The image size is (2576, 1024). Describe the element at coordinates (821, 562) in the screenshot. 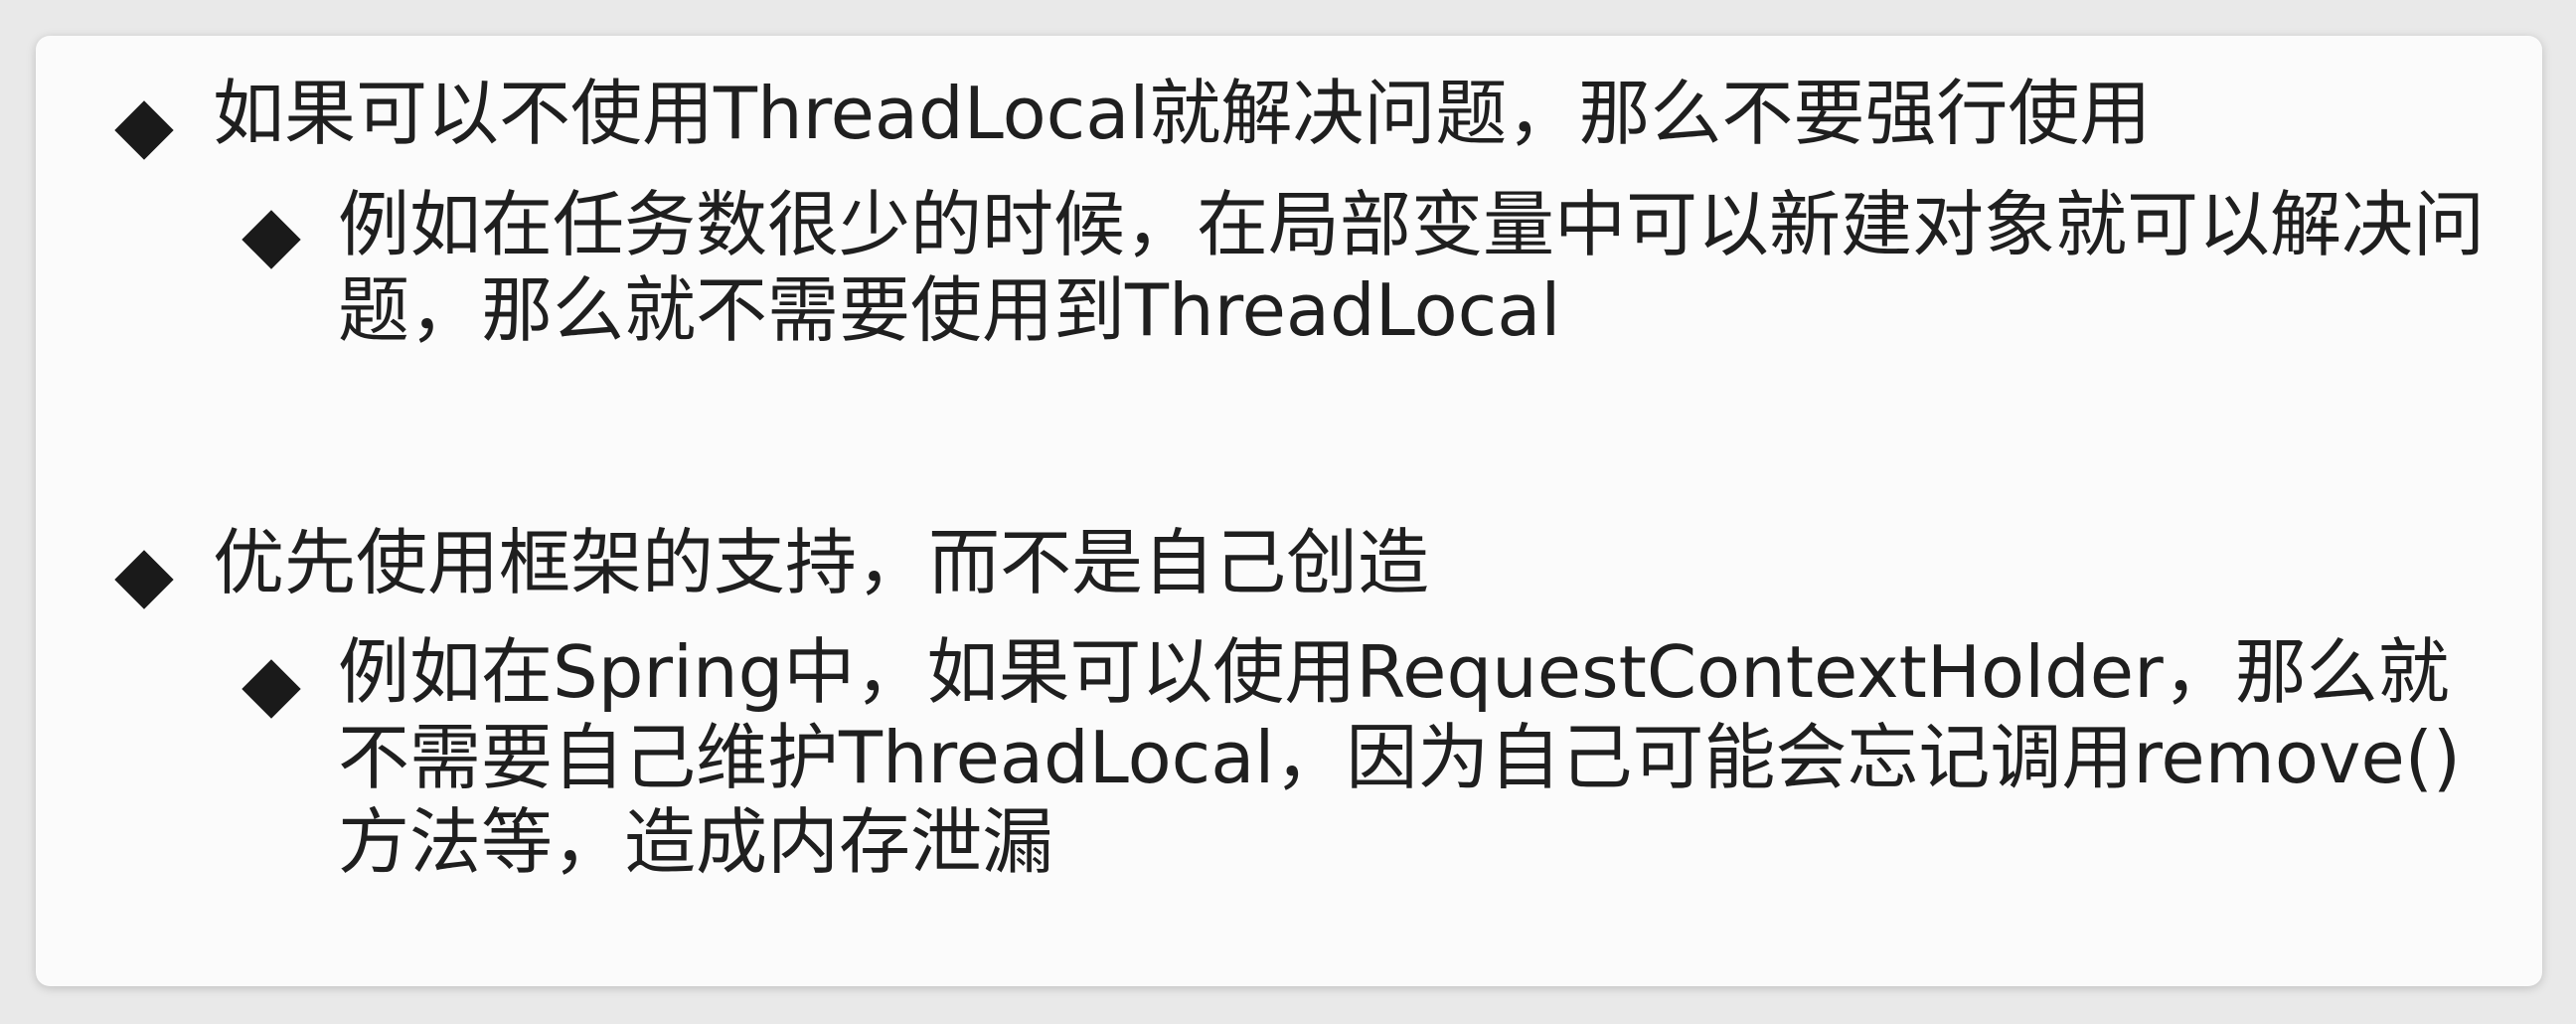

I see `bullet-2-text: 优先使用框架的支持，而不是自己创造` at that location.